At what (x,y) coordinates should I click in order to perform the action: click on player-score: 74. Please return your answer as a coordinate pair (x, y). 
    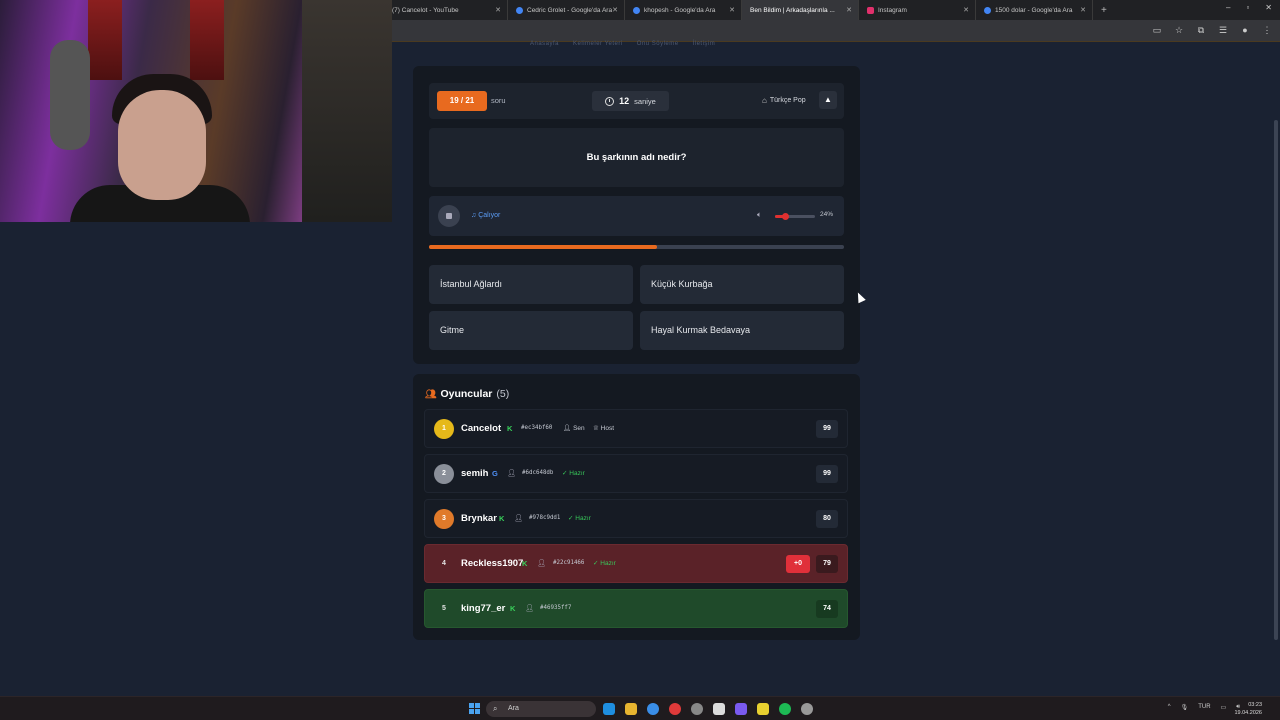
    Looking at the image, I should click on (827, 609).